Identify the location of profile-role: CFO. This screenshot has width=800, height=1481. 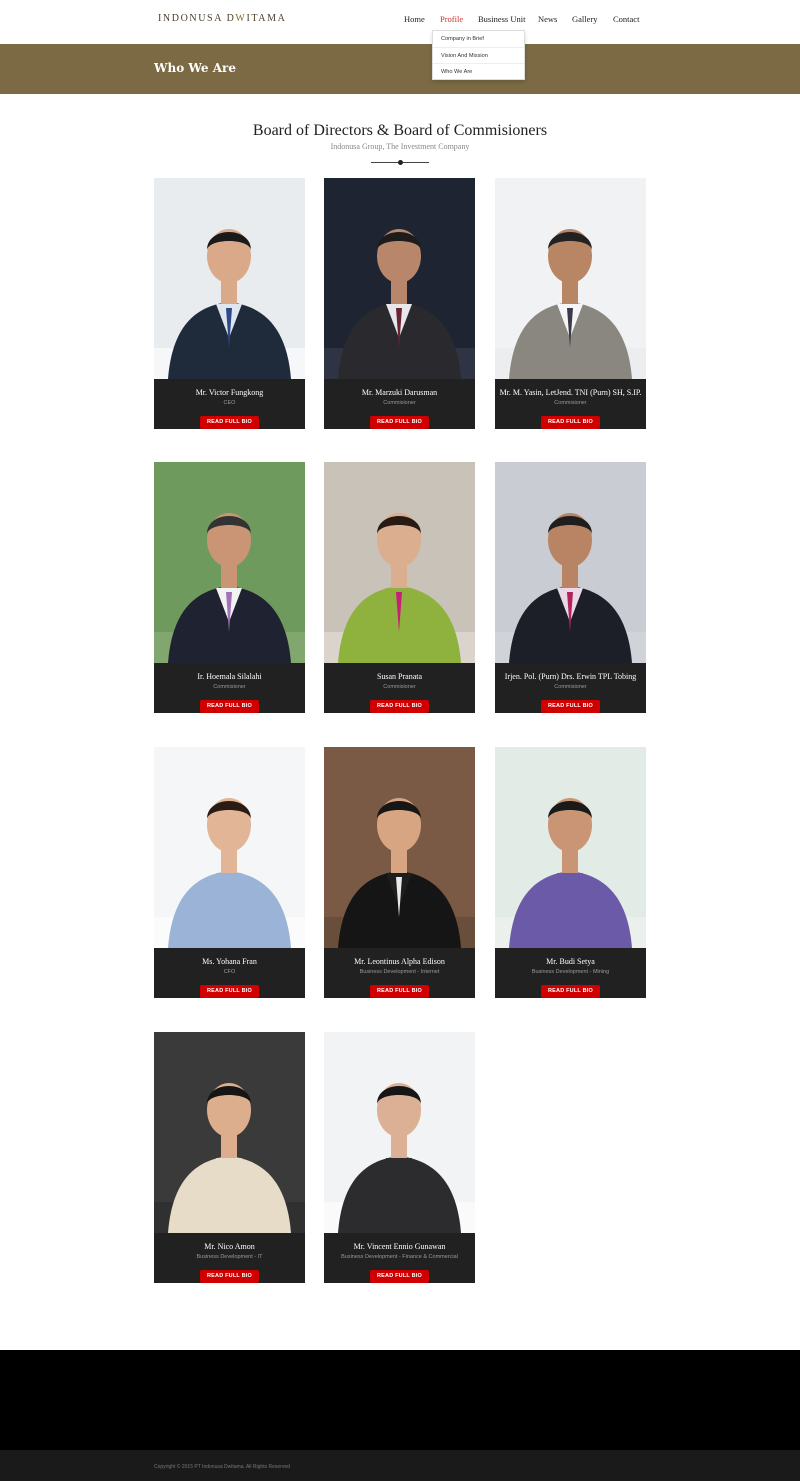
(229, 972).